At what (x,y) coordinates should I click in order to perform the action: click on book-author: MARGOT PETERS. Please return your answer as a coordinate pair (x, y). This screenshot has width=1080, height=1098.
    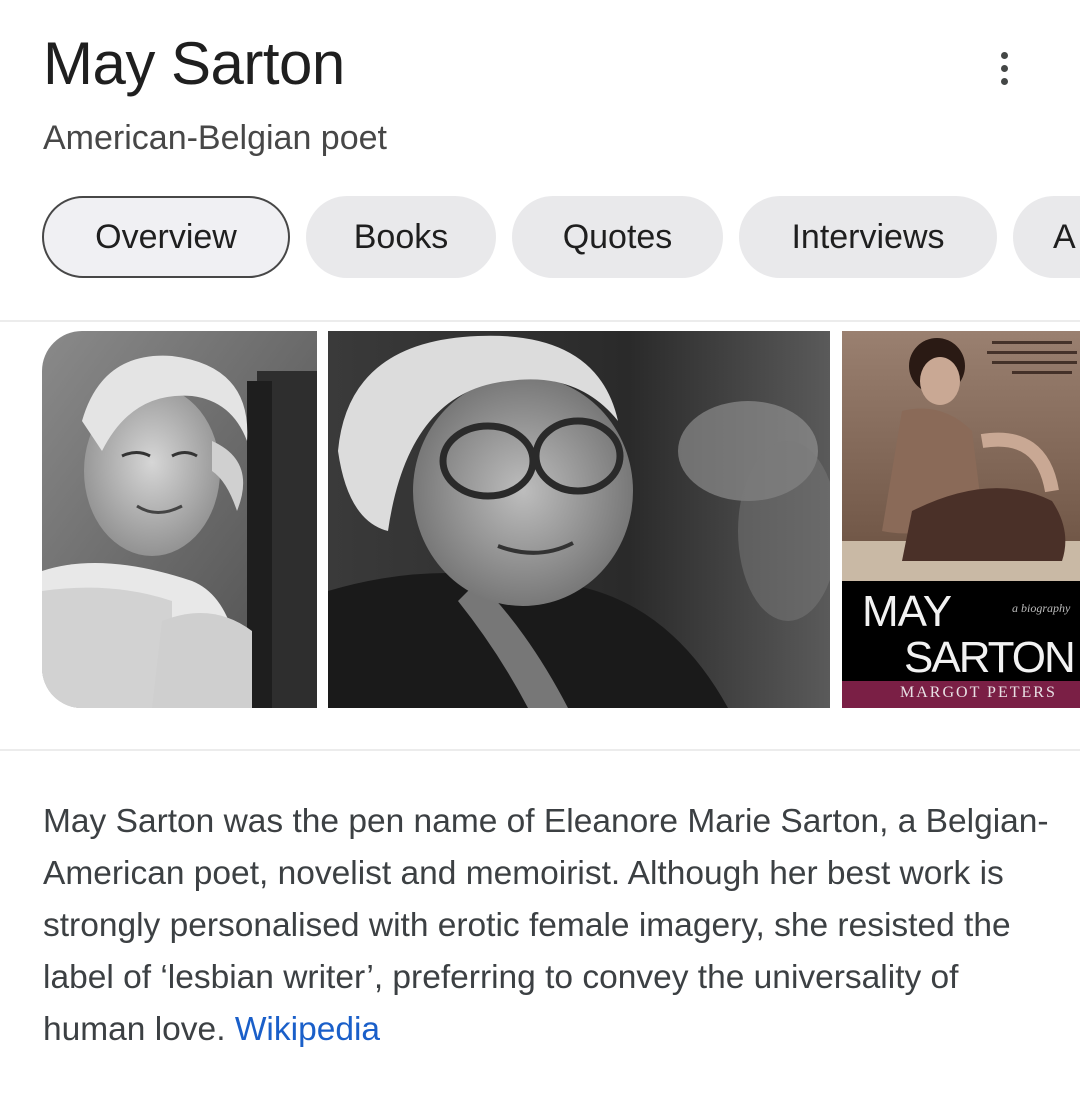
    Looking at the image, I should click on (978, 692).